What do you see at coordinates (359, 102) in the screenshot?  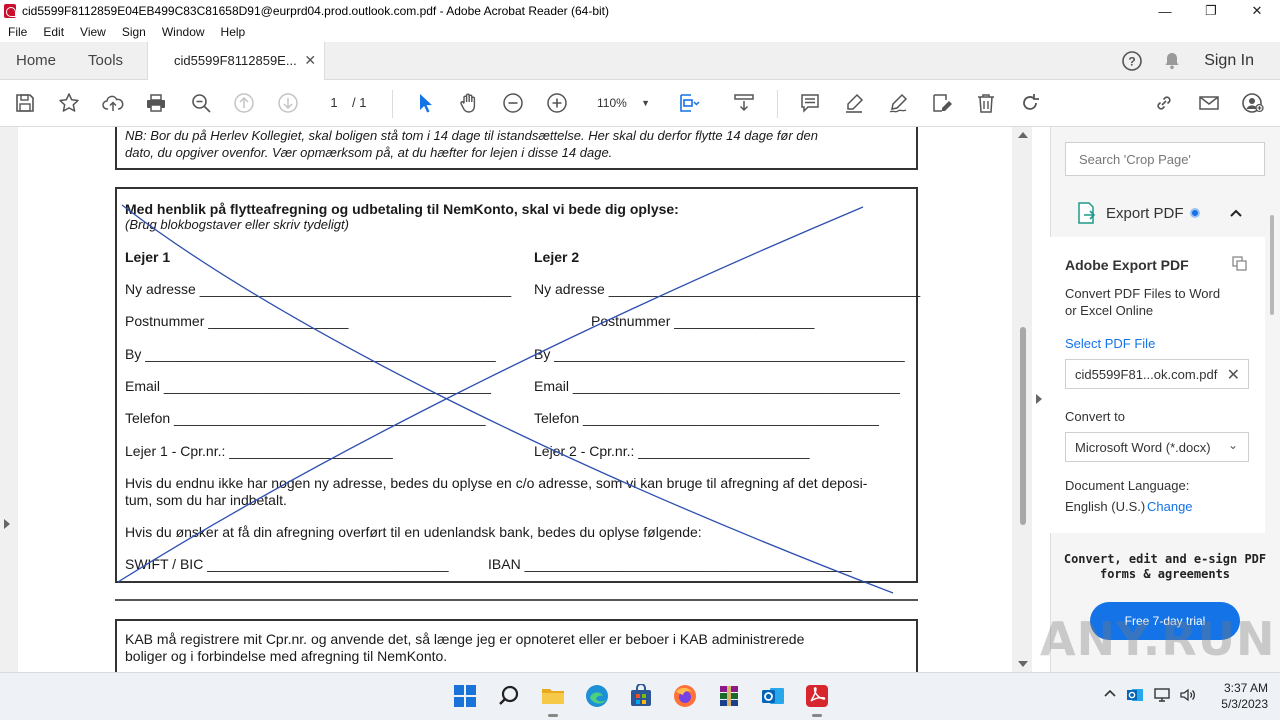 I see `page-total: / 1` at bounding box center [359, 102].